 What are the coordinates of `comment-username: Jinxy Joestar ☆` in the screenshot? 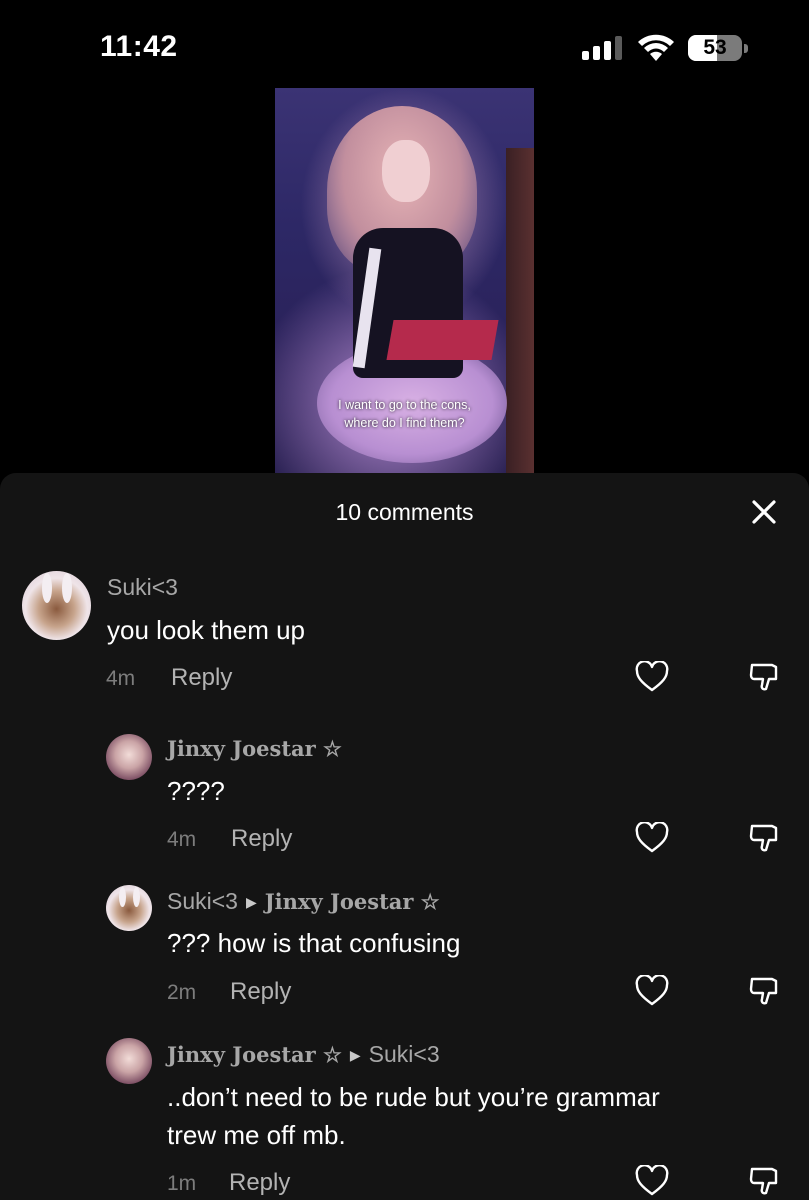 It's located at (254, 748).